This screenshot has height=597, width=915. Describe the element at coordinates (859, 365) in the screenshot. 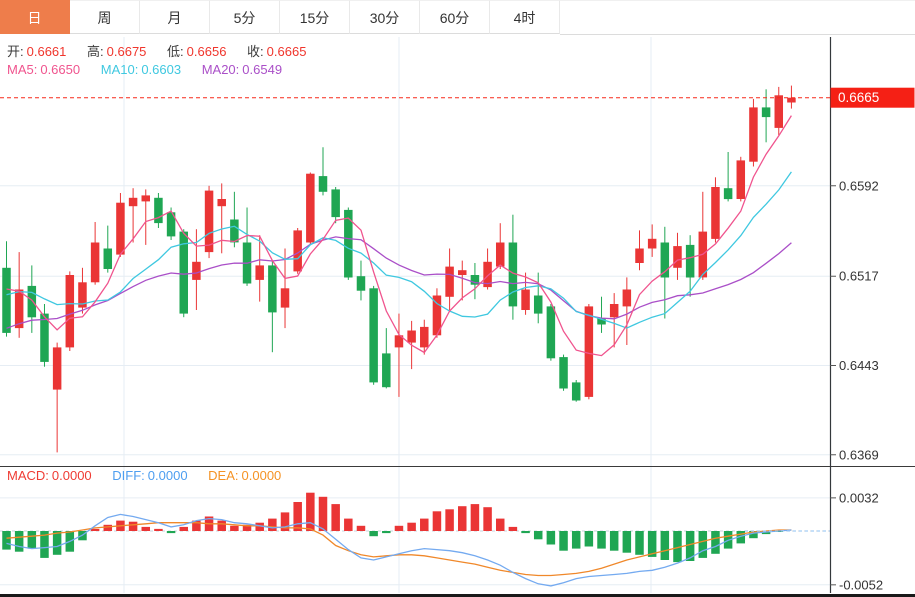

I see `y-axis-label: 0.6443` at that location.